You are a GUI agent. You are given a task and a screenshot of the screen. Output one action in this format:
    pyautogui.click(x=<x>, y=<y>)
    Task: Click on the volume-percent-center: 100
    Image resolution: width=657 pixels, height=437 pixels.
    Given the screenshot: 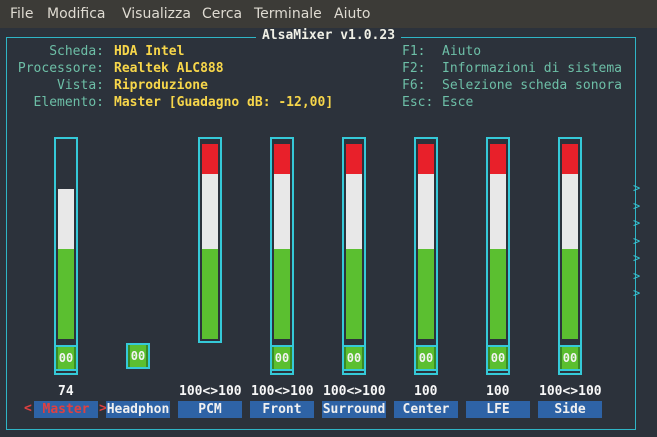 What is the action you would take?
    pyautogui.click(x=426, y=391)
    